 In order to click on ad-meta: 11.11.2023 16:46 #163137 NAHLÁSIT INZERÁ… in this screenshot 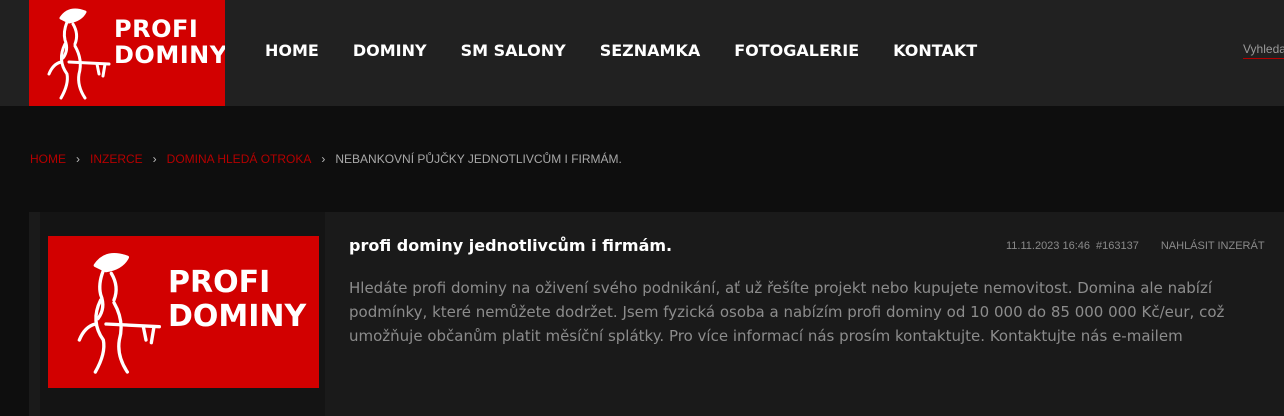, I will do `click(1135, 246)`.